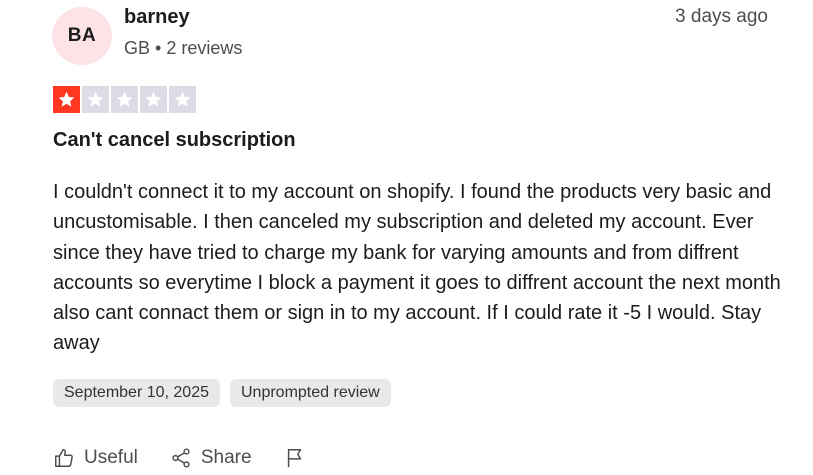  I want to click on reviewer-meta: GB • 2 reviews, so click(183, 48).